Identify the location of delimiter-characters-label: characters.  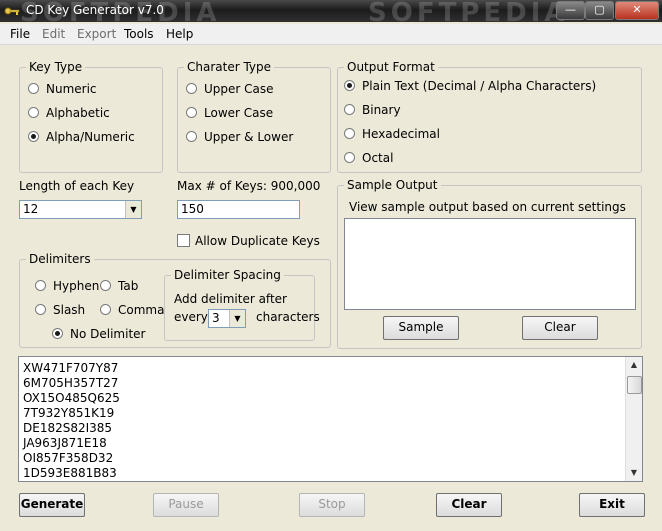
(288, 317).